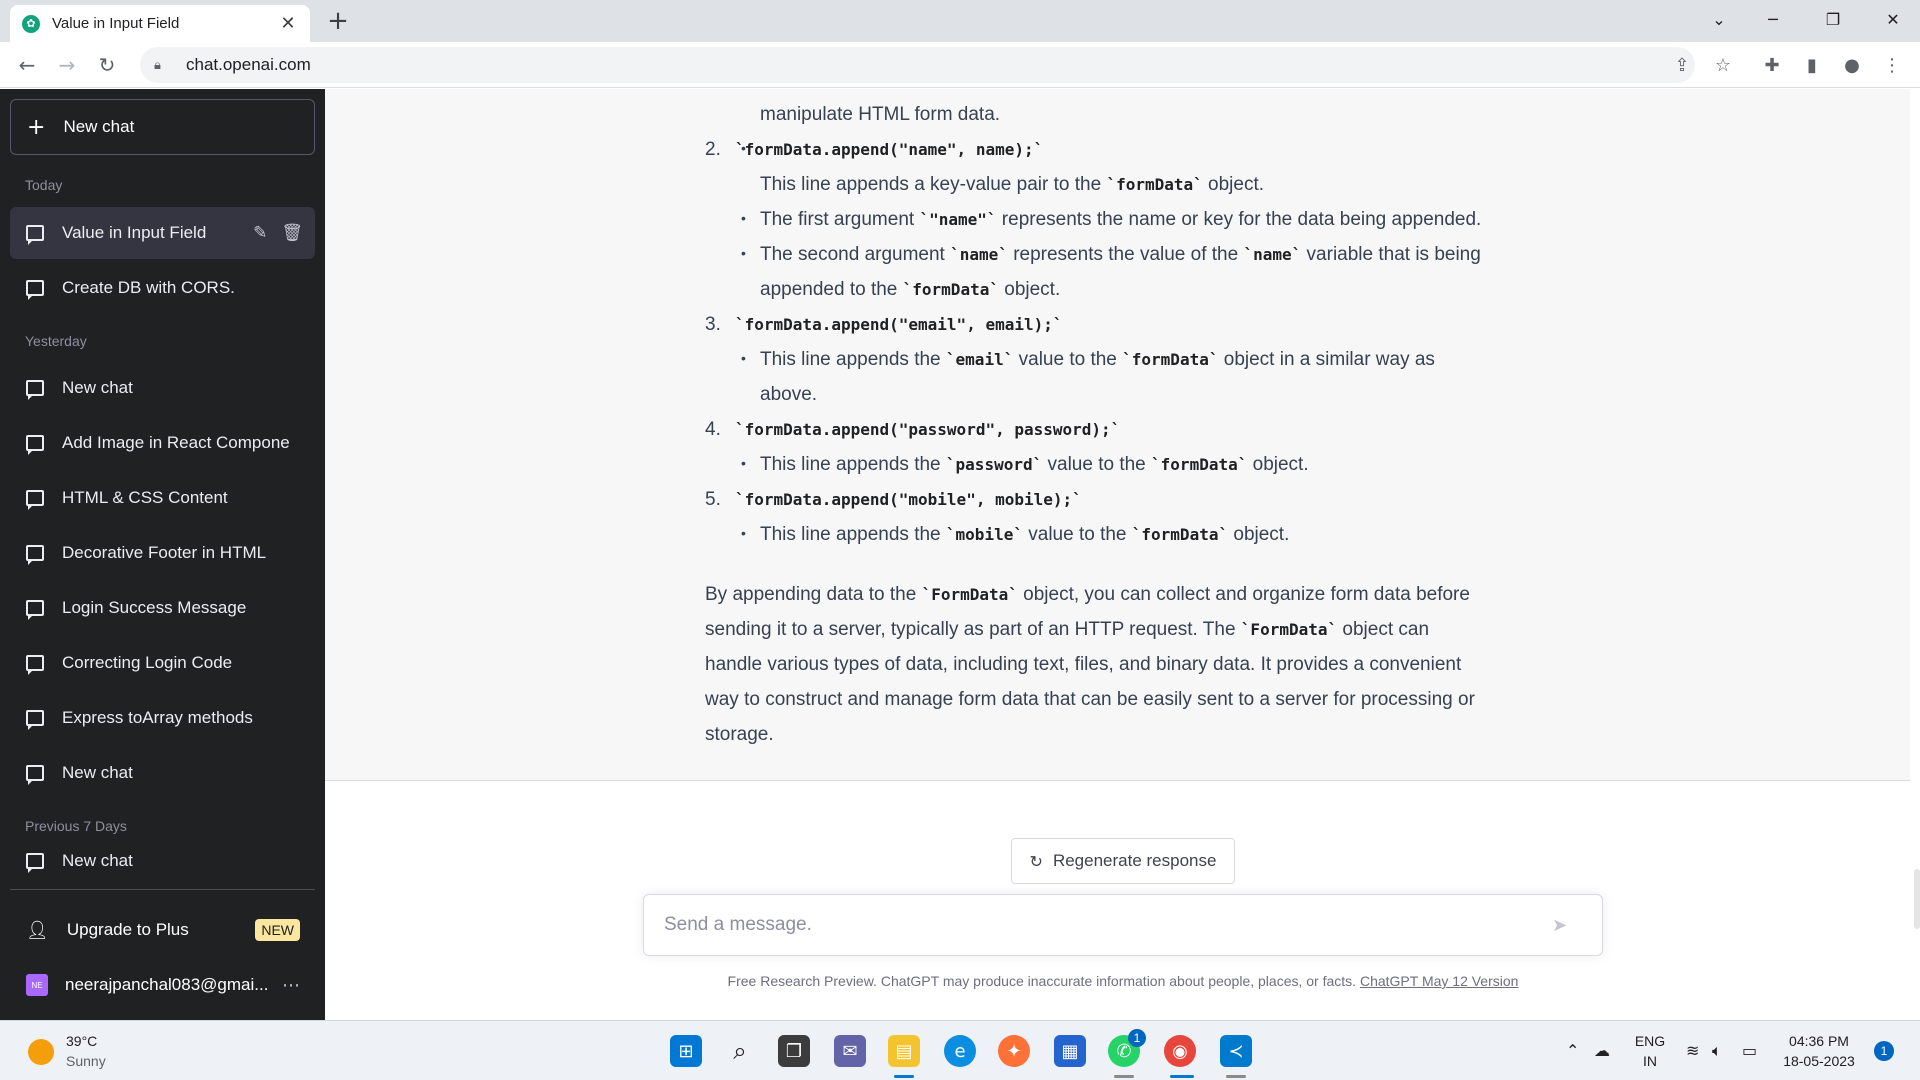  I want to click on reload-icon: ↻, so click(107, 65).